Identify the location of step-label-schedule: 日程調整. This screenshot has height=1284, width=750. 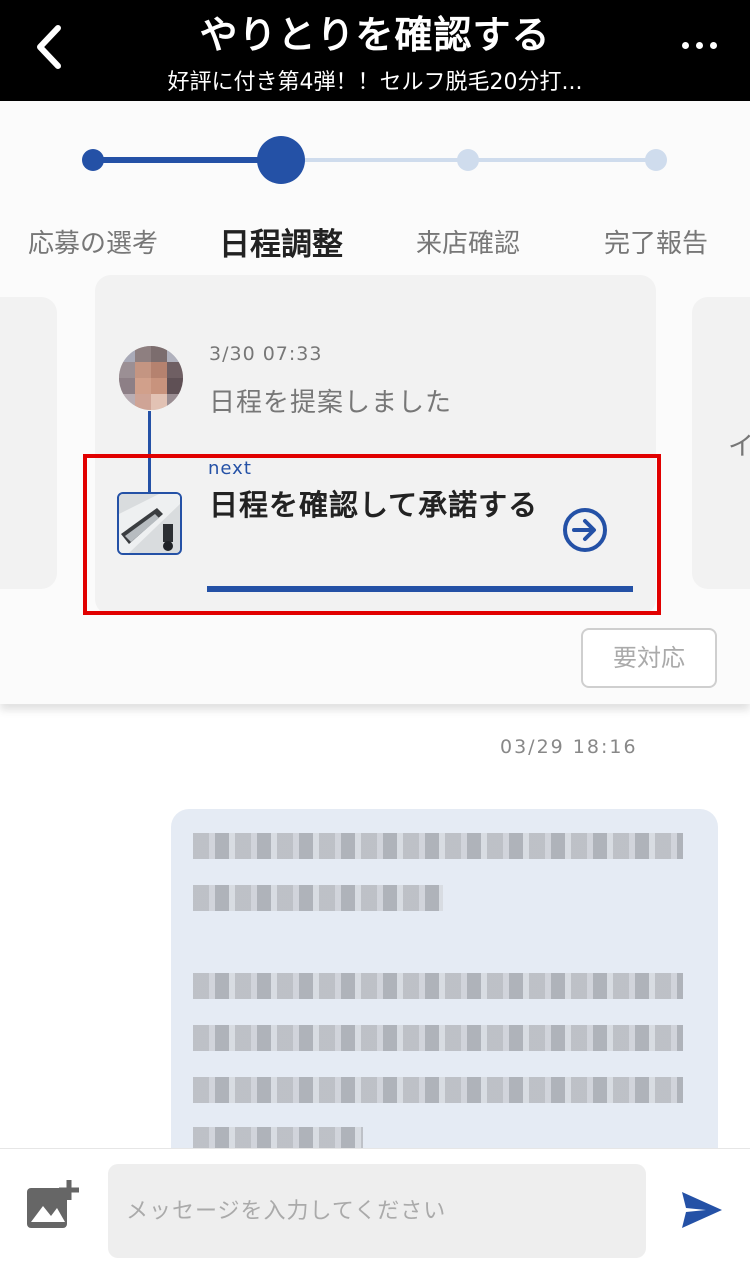
(281, 245).